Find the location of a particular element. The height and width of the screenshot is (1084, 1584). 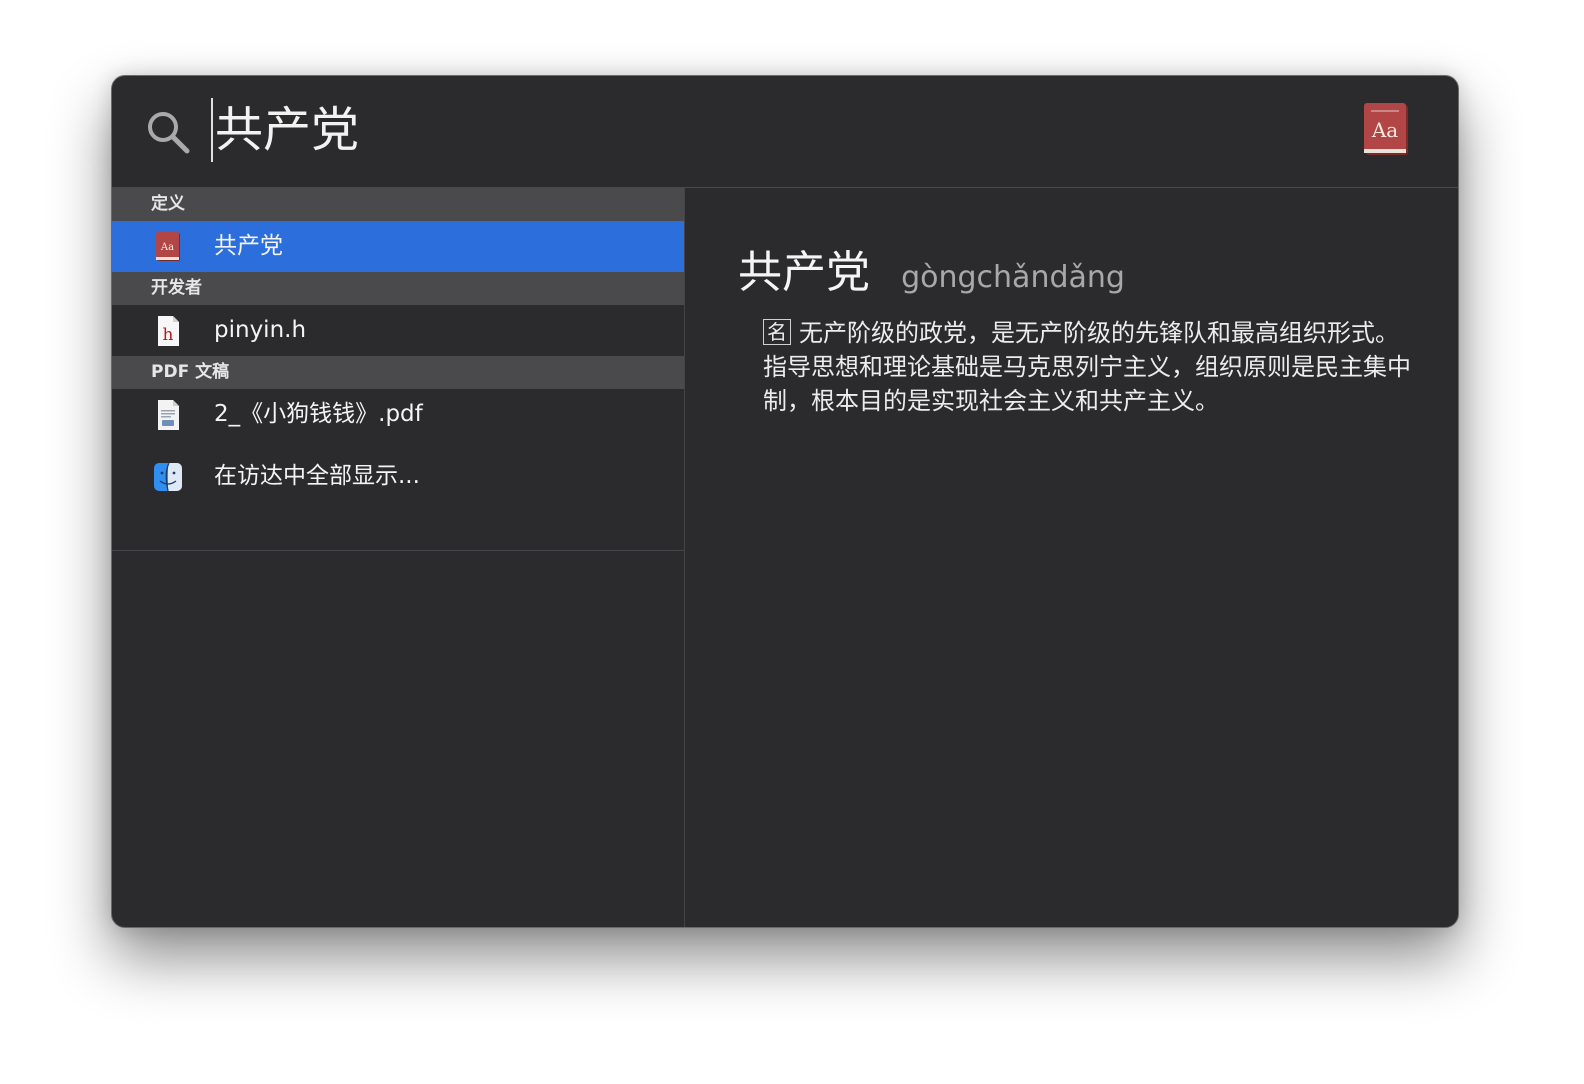

part-of-speech-tag: 名 is located at coordinates (777, 332).